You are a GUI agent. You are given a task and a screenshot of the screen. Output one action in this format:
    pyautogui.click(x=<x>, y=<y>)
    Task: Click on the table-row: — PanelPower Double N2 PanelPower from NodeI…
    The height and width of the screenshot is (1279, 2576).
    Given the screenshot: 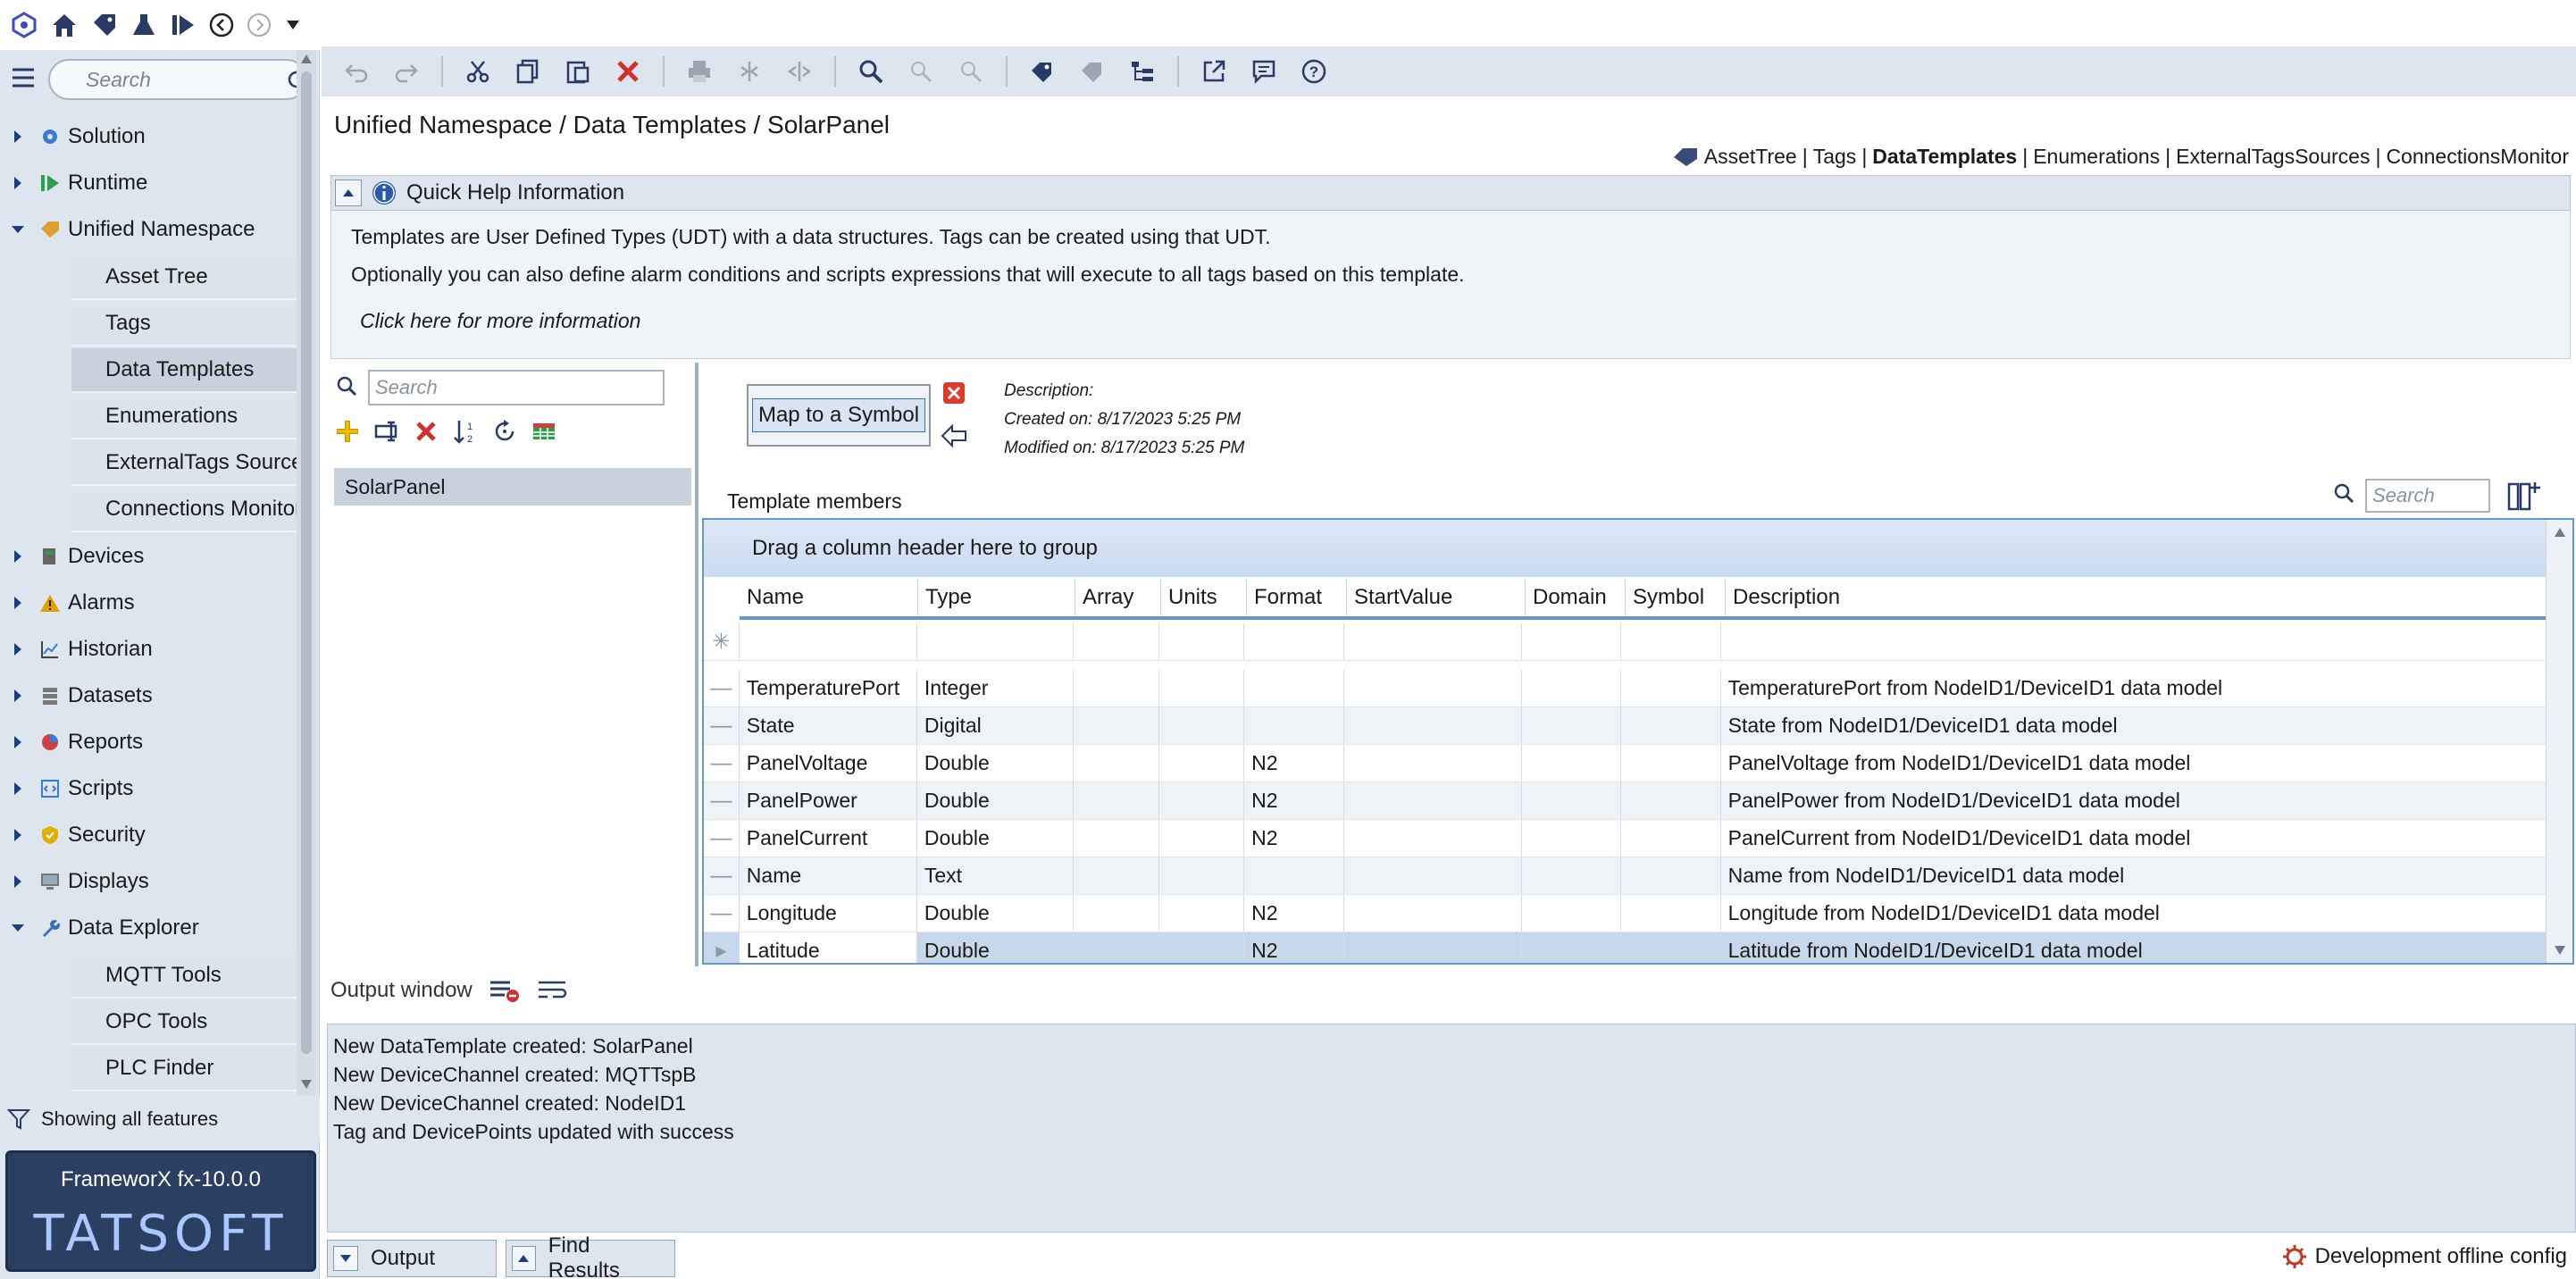 What is the action you would take?
    pyautogui.click(x=1625, y=801)
    